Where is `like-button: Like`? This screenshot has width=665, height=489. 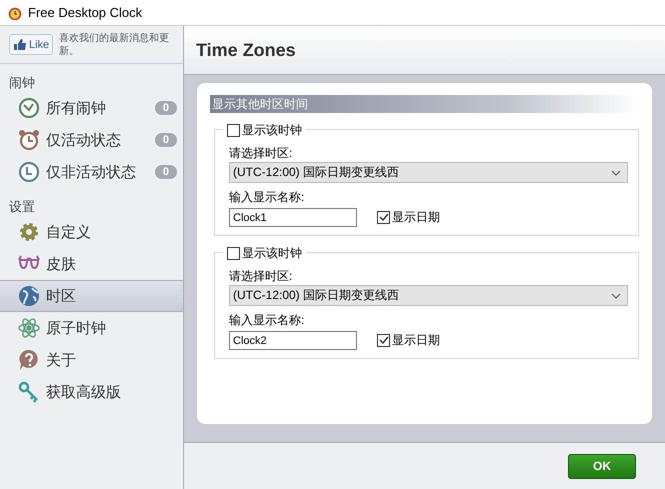
like-button: Like is located at coordinates (31, 44).